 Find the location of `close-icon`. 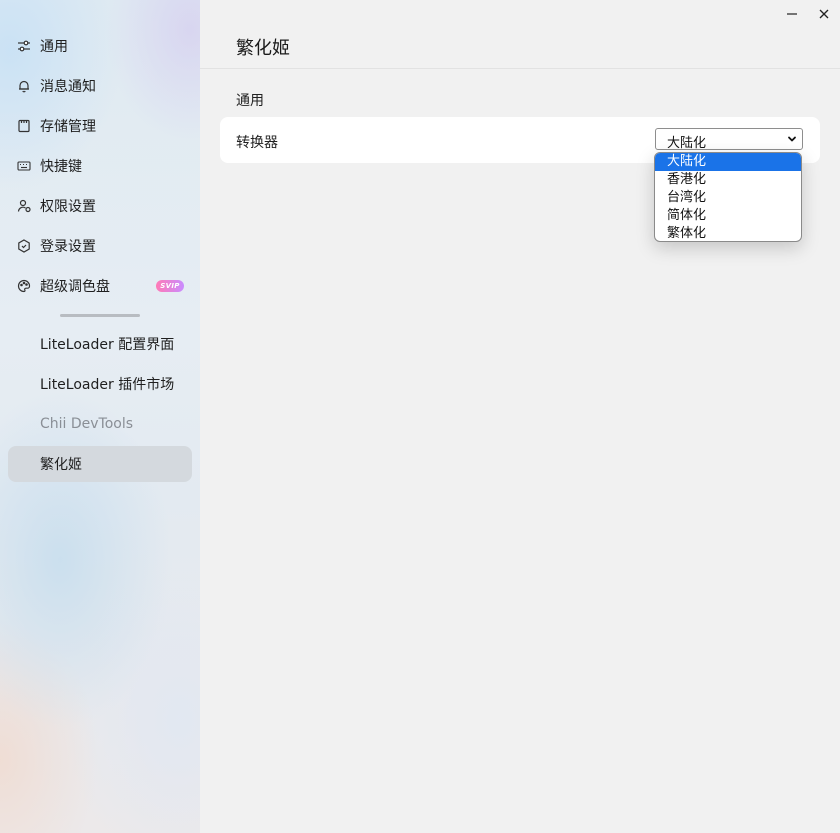

close-icon is located at coordinates (824, 16).